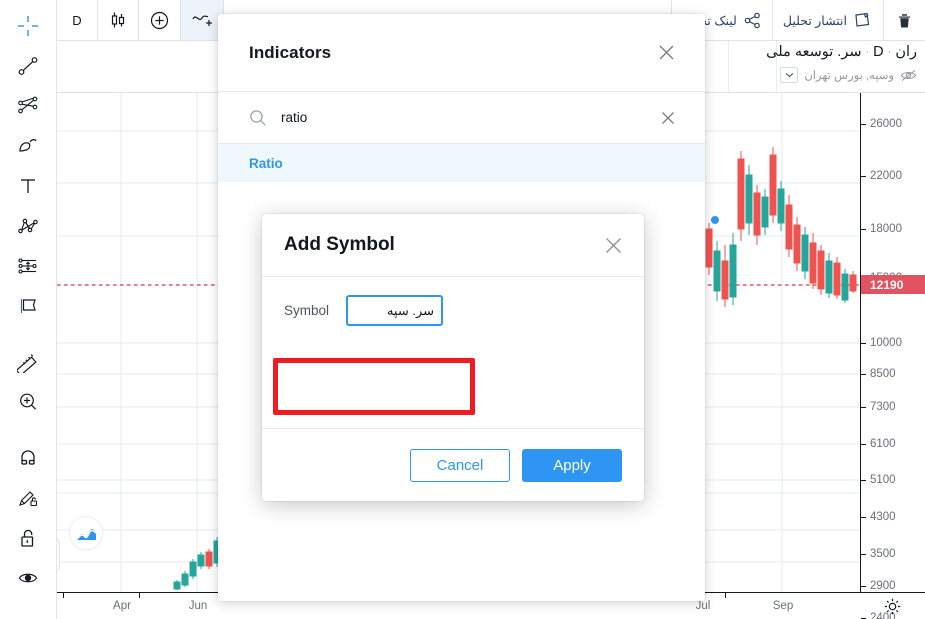 The image size is (925, 619). Describe the element at coordinates (789, 75) in the screenshot. I see `chevron-down-icon` at that location.